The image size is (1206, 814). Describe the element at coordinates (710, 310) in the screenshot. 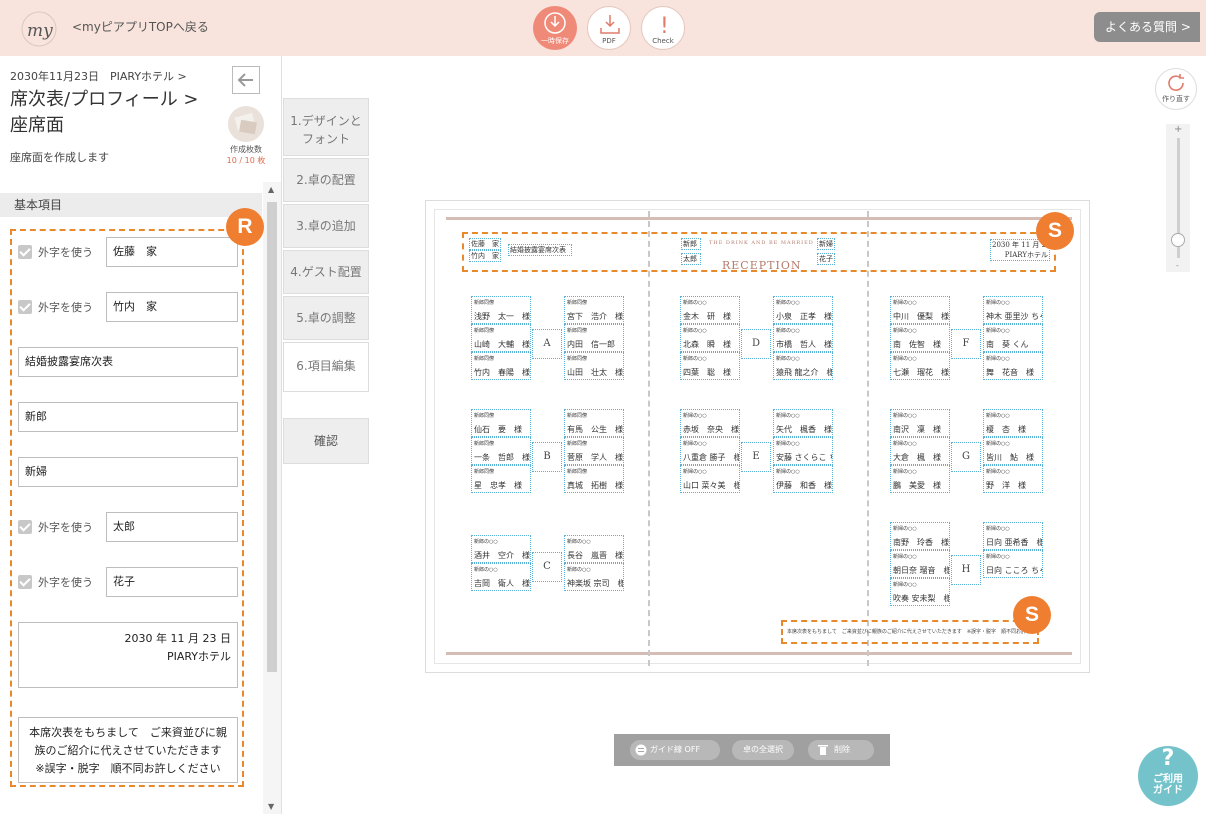

I see `guest-seat: 新郎の○○ 金木 研 様` at that location.